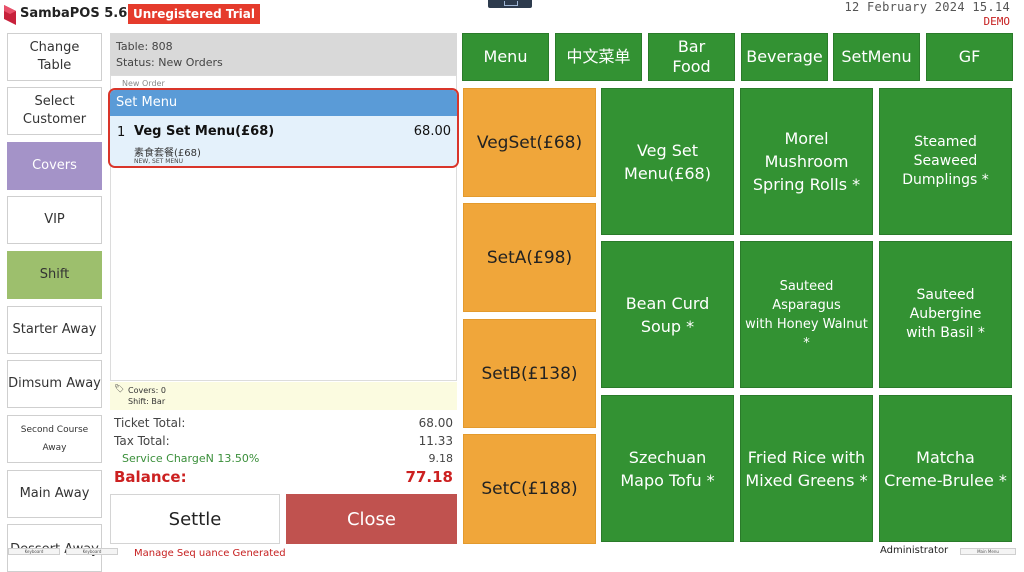  What do you see at coordinates (441, 458) in the screenshot?
I see `service-charge-value: 9.18` at bounding box center [441, 458].